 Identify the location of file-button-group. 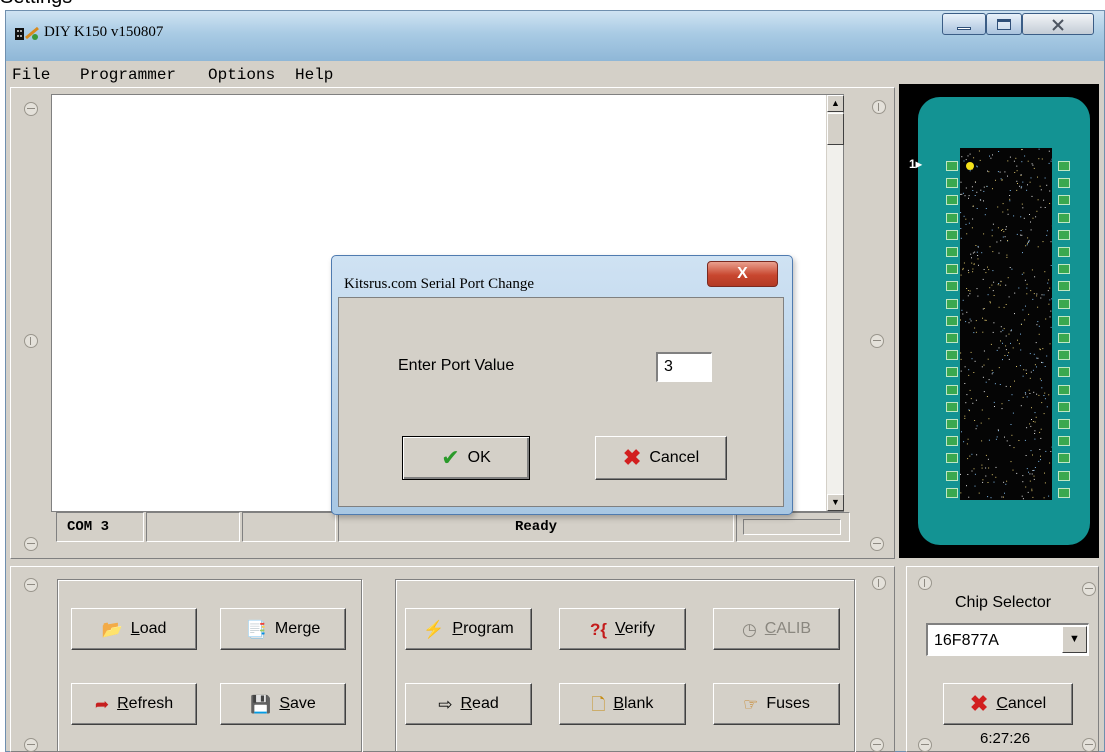
(209, 665).